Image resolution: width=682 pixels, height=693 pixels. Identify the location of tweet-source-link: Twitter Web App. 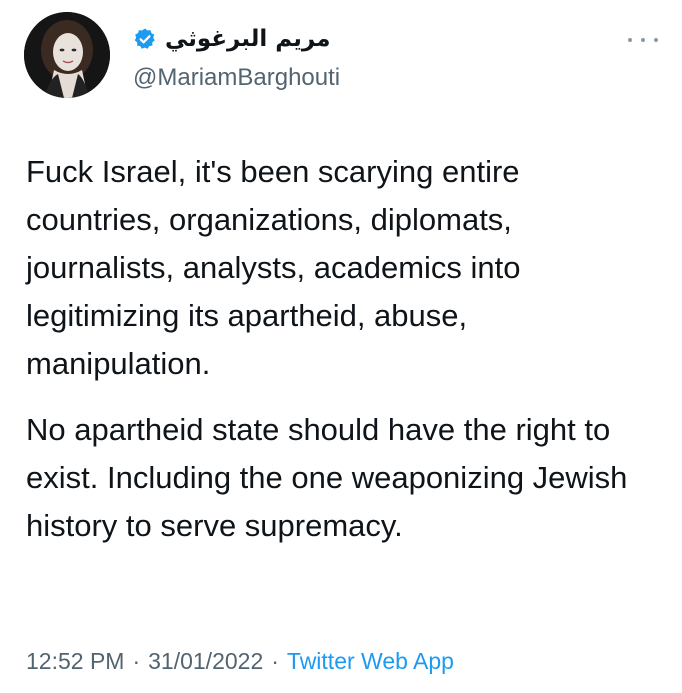
(370, 661).